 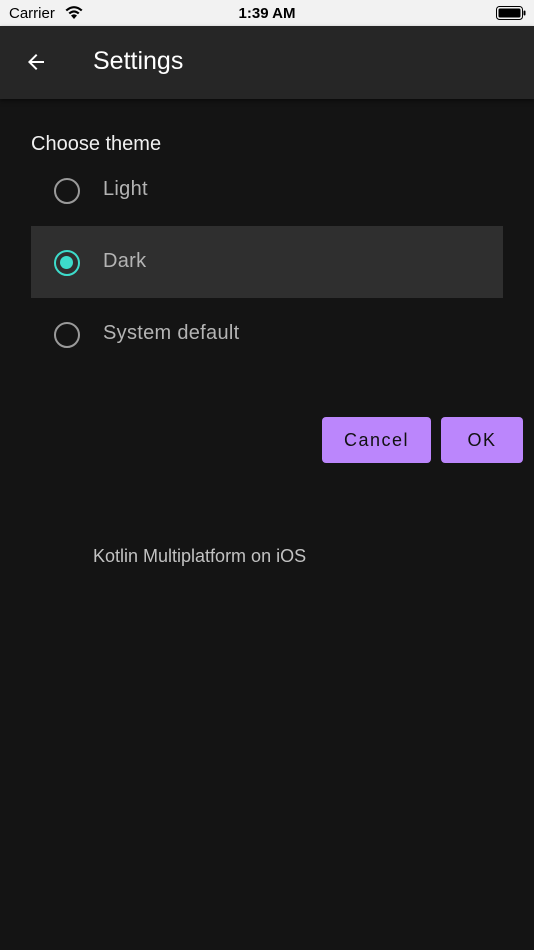 I want to click on battery-icon, so click(x=511, y=13).